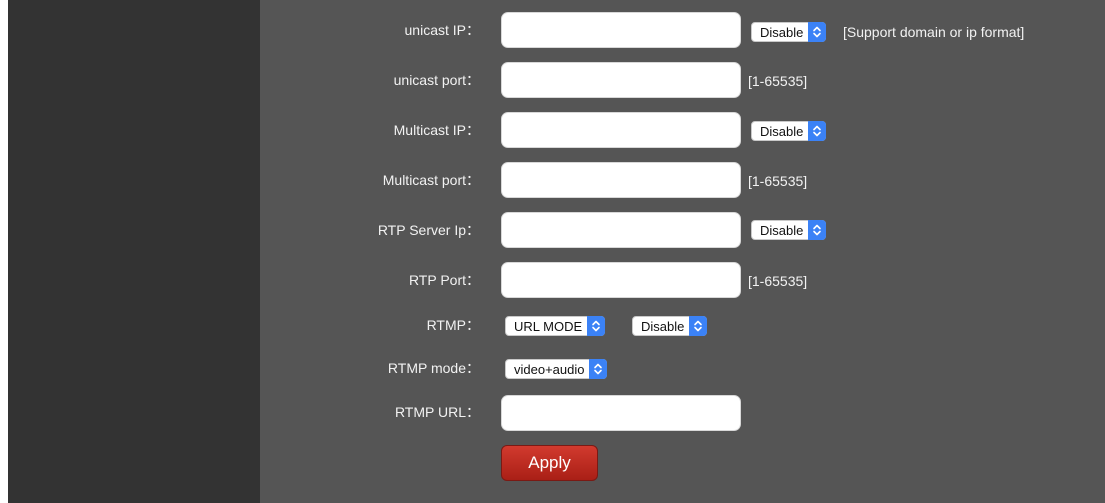 The width and height of the screenshot is (1105, 503). Describe the element at coordinates (621, 280) in the screenshot. I see `rtp-port-input` at that location.